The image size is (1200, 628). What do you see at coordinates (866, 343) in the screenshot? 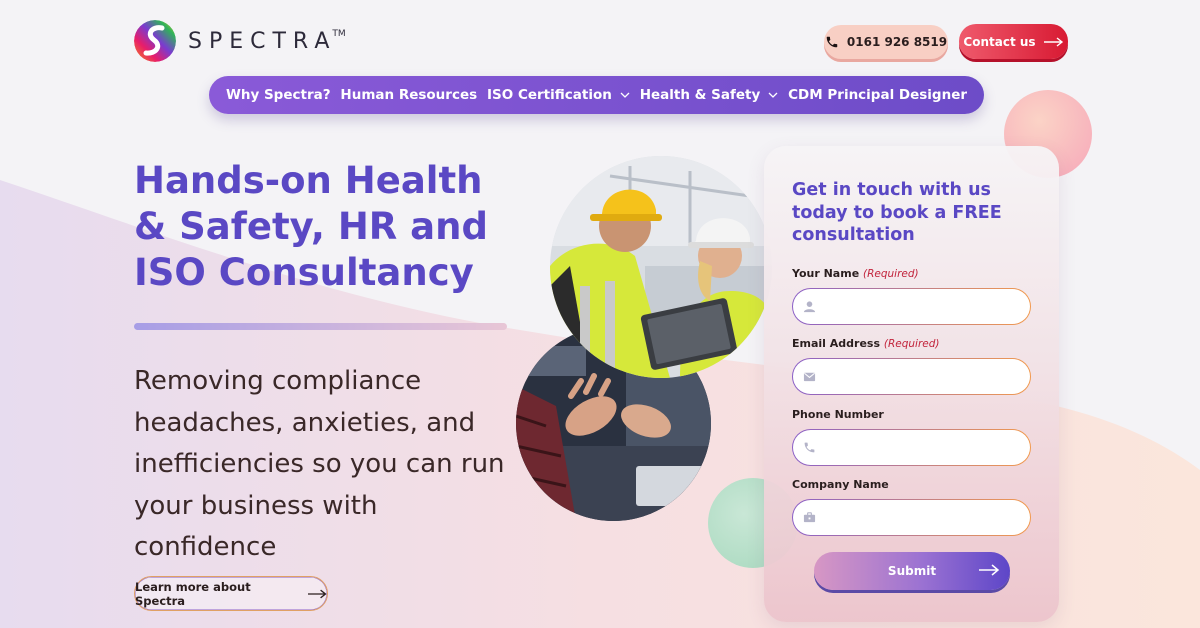
I see `email-address-label: Email Address (Required)` at bounding box center [866, 343].